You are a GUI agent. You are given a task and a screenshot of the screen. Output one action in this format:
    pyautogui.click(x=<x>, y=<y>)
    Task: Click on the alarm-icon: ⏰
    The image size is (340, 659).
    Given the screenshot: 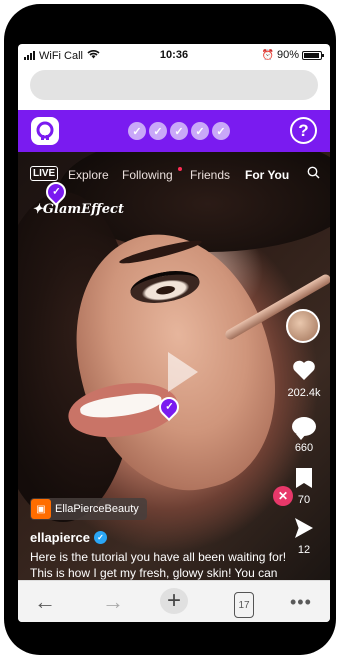 What is the action you would take?
    pyautogui.click(x=267, y=55)
    